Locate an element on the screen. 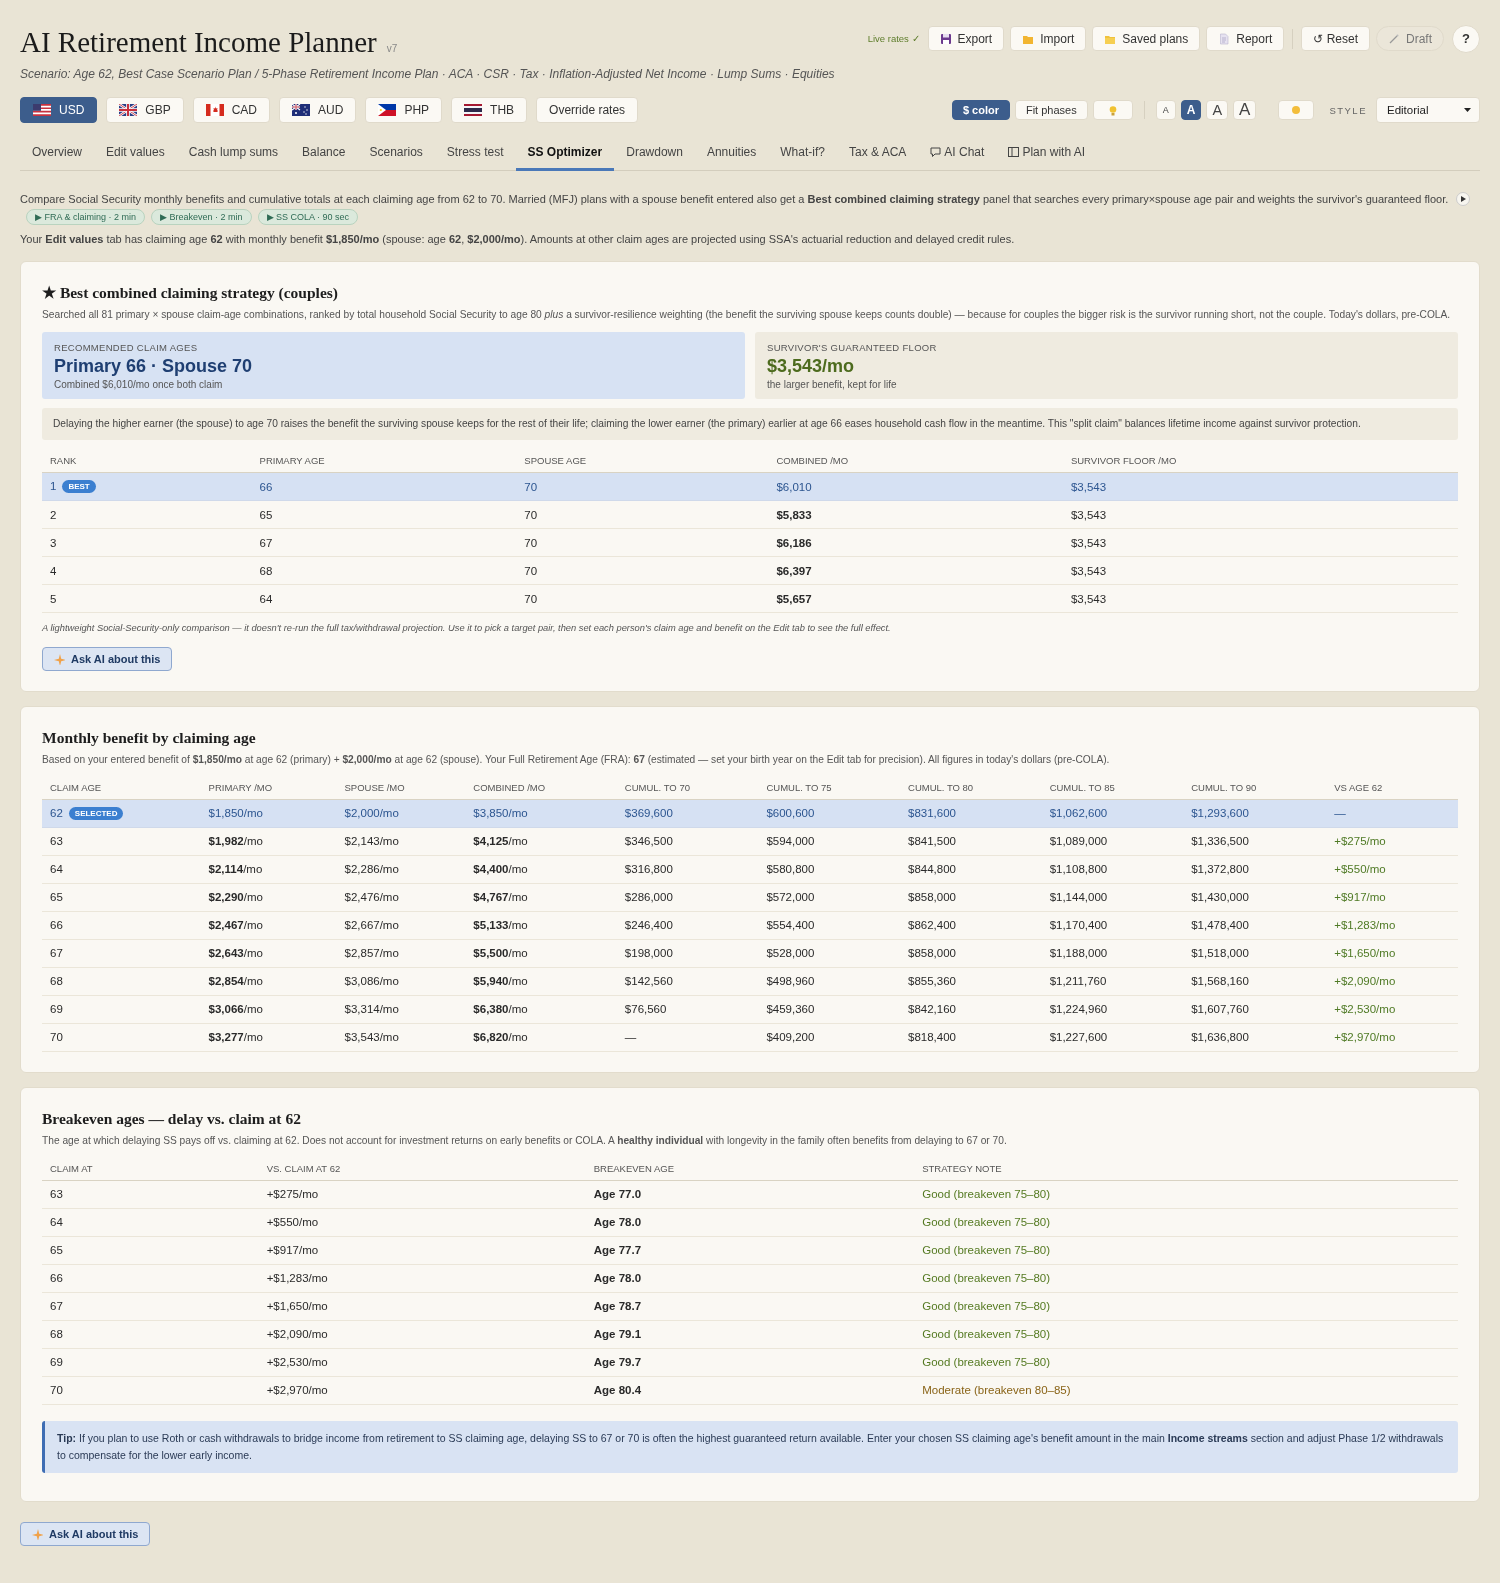 The width and height of the screenshot is (1500, 1583). table-cell: $1,108,800 is located at coordinates (1112, 869).